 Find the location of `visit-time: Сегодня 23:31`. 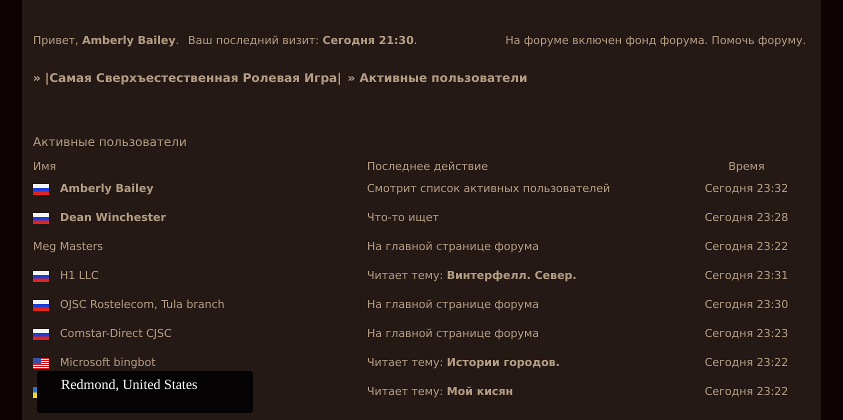

visit-time: Сегодня 23:31 is located at coordinates (746, 276).